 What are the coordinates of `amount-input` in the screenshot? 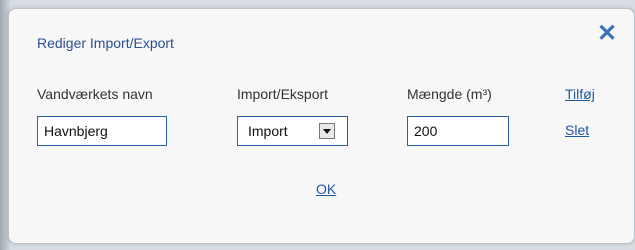 It's located at (458, 131).